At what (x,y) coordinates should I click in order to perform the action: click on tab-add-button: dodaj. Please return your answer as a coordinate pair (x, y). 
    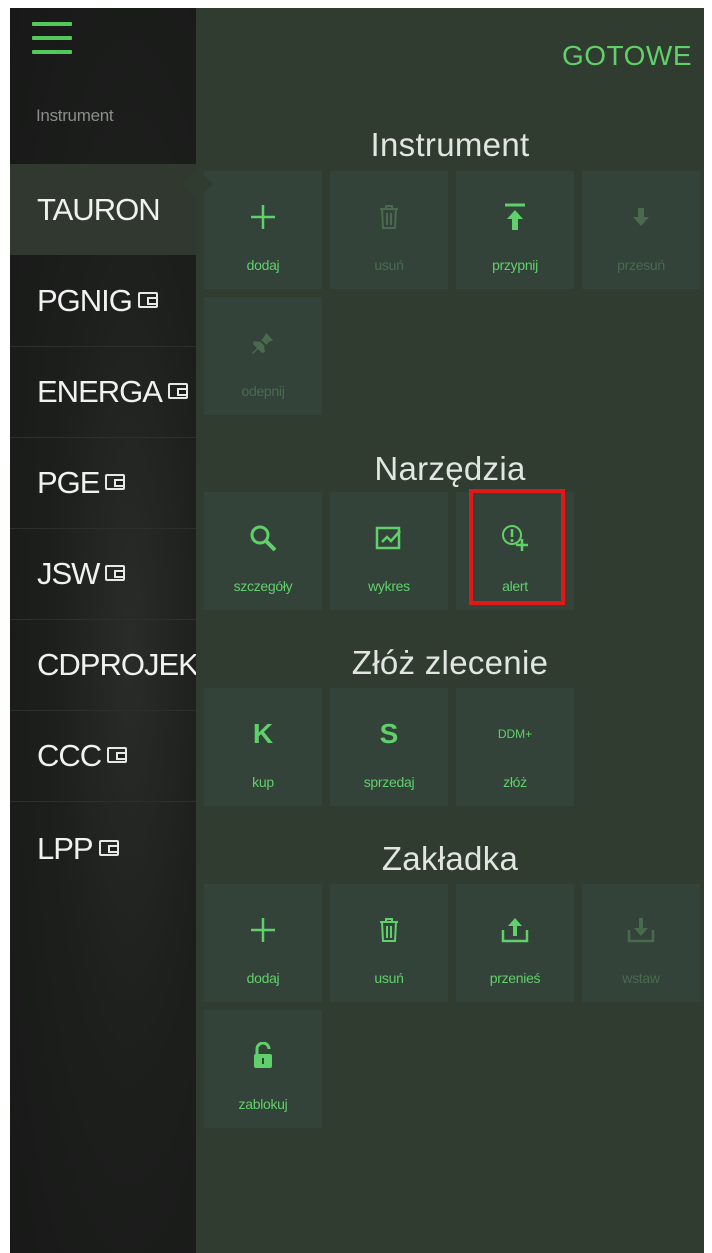
    Looking at the image, I should click on (263, 943).